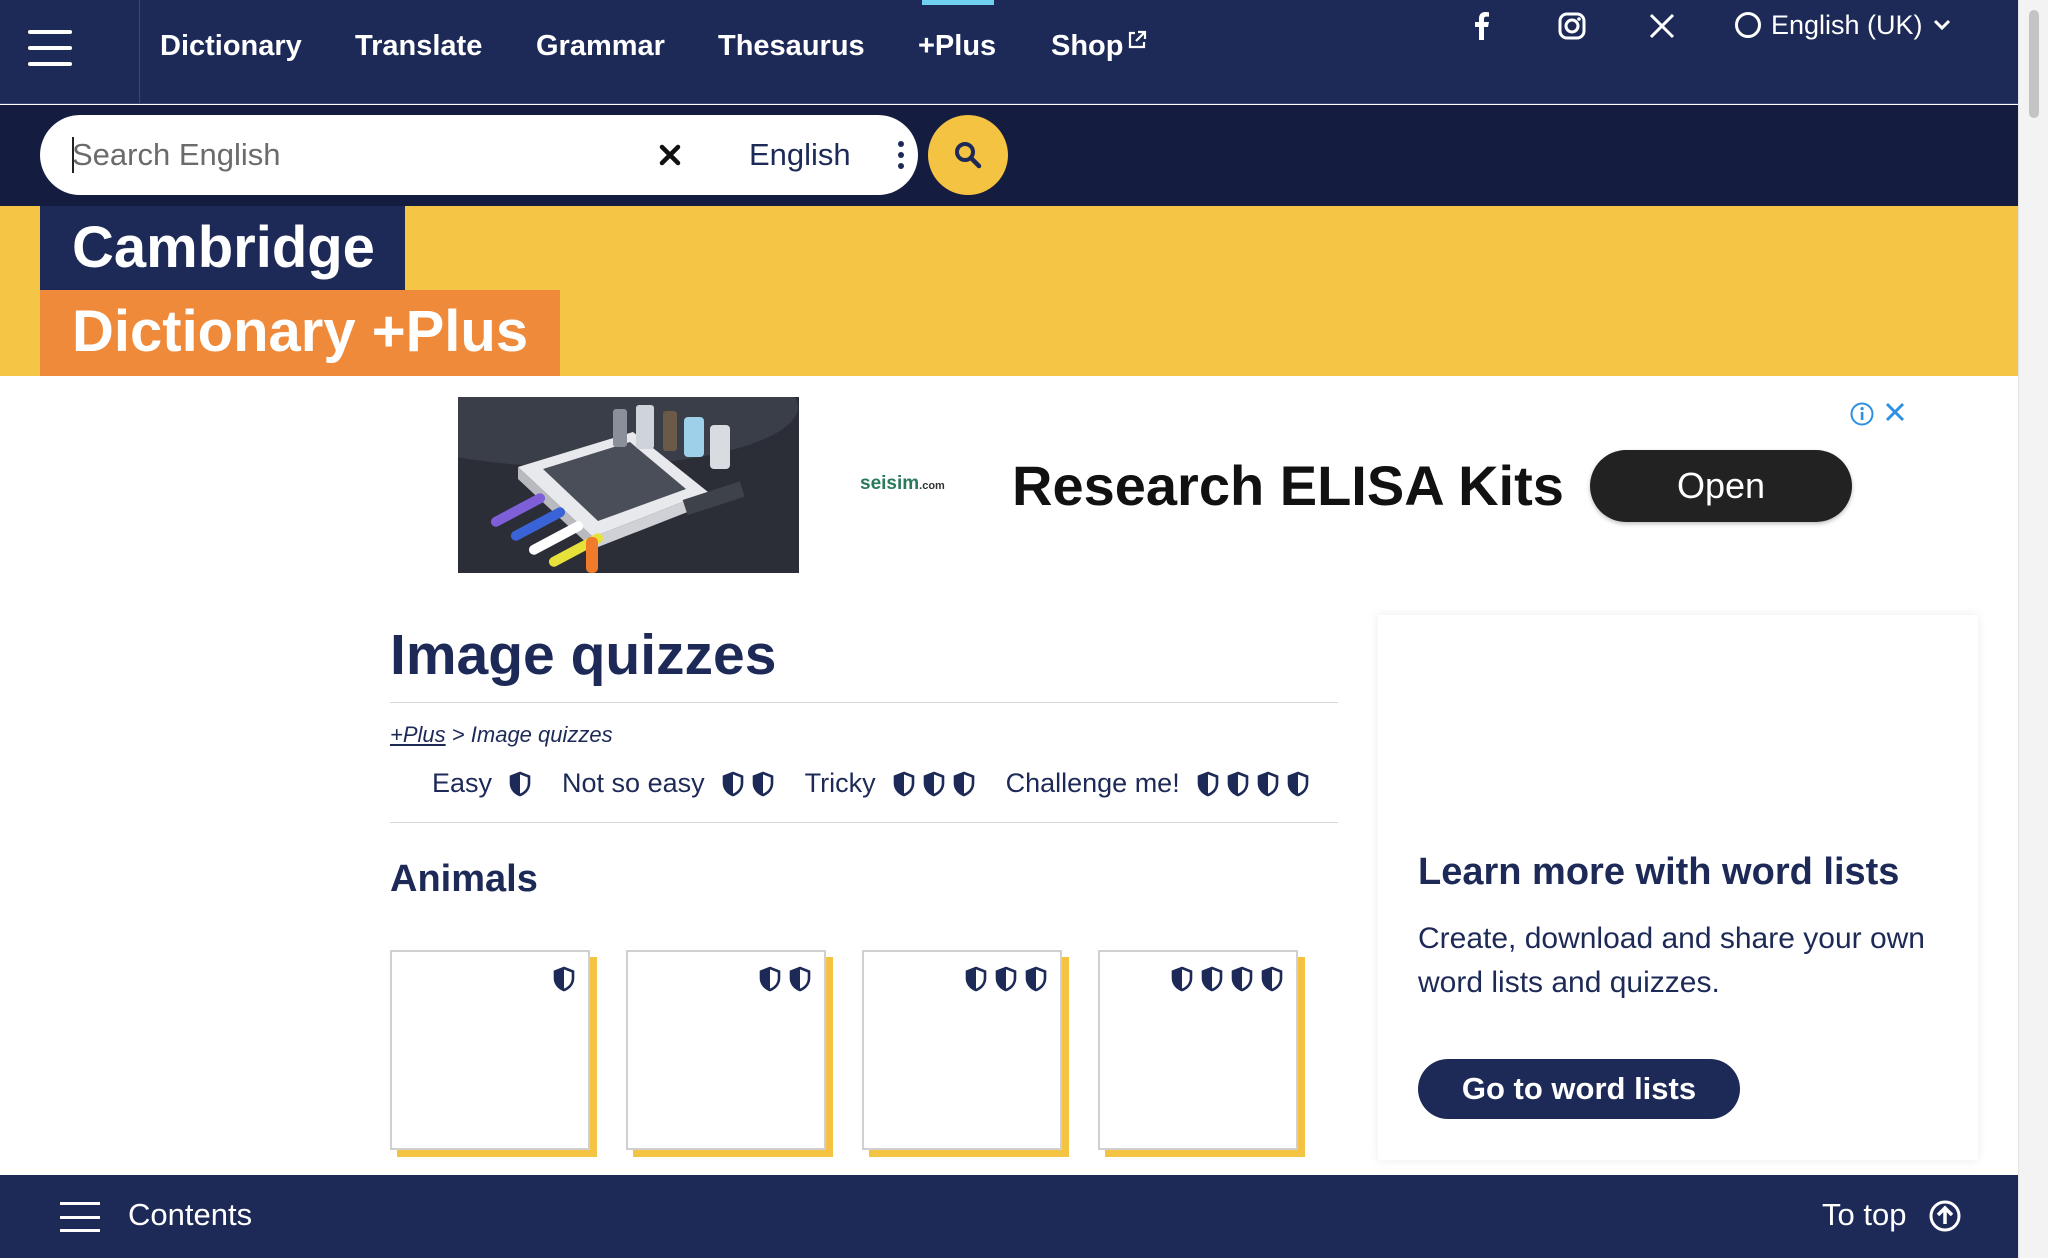 The image size is (2048, 1258). I want to click on dictionary-selector: English, so click(820, 155).